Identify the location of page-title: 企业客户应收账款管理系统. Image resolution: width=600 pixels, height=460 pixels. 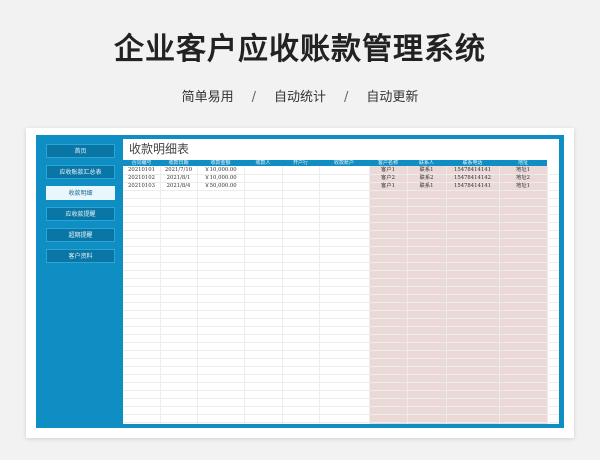
(300, 49).